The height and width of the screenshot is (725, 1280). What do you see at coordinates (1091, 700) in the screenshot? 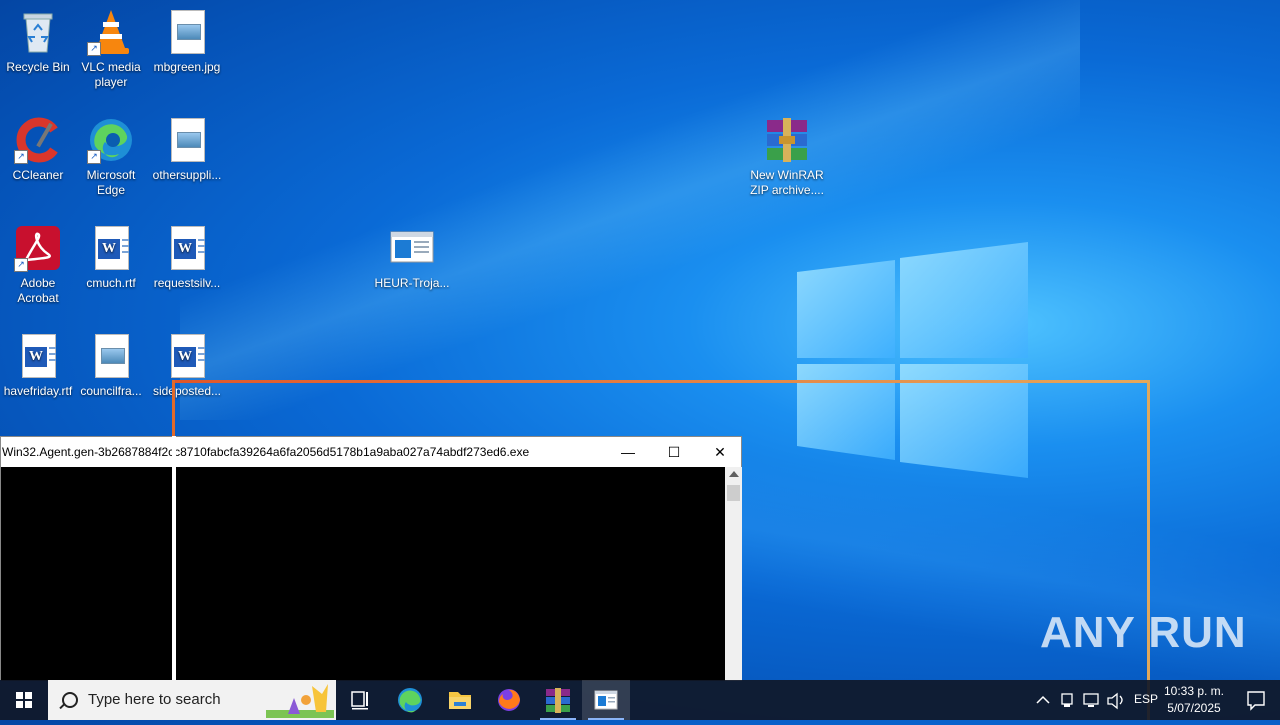
I see `network-icon` at bounding box center [1091, 700].